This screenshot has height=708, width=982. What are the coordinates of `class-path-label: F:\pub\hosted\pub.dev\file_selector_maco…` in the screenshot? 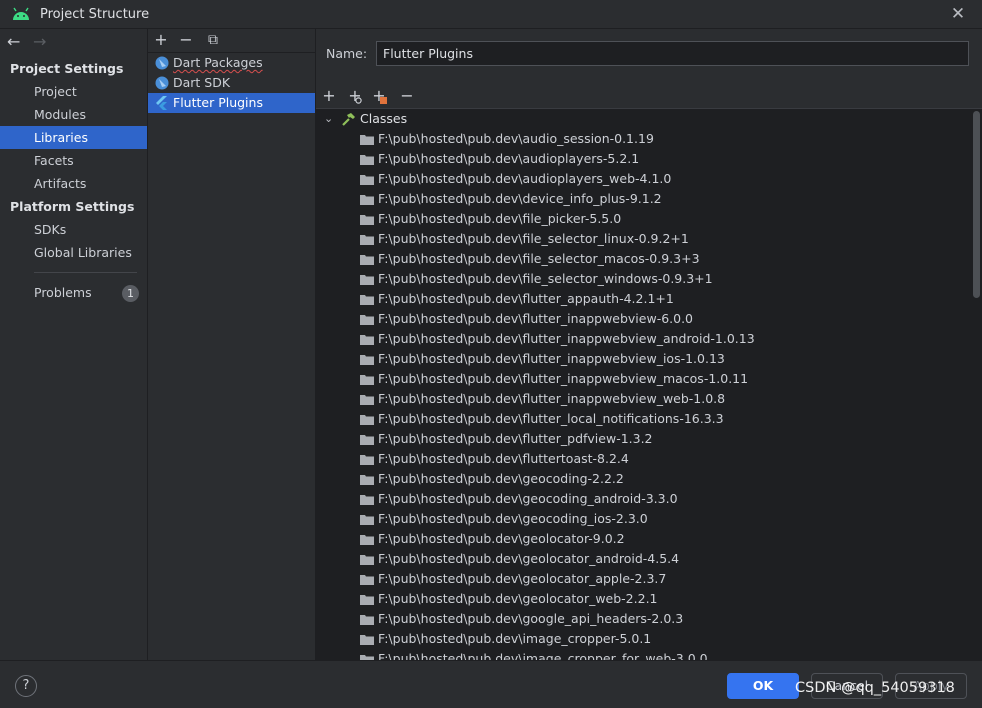 It's located at (539, 258).